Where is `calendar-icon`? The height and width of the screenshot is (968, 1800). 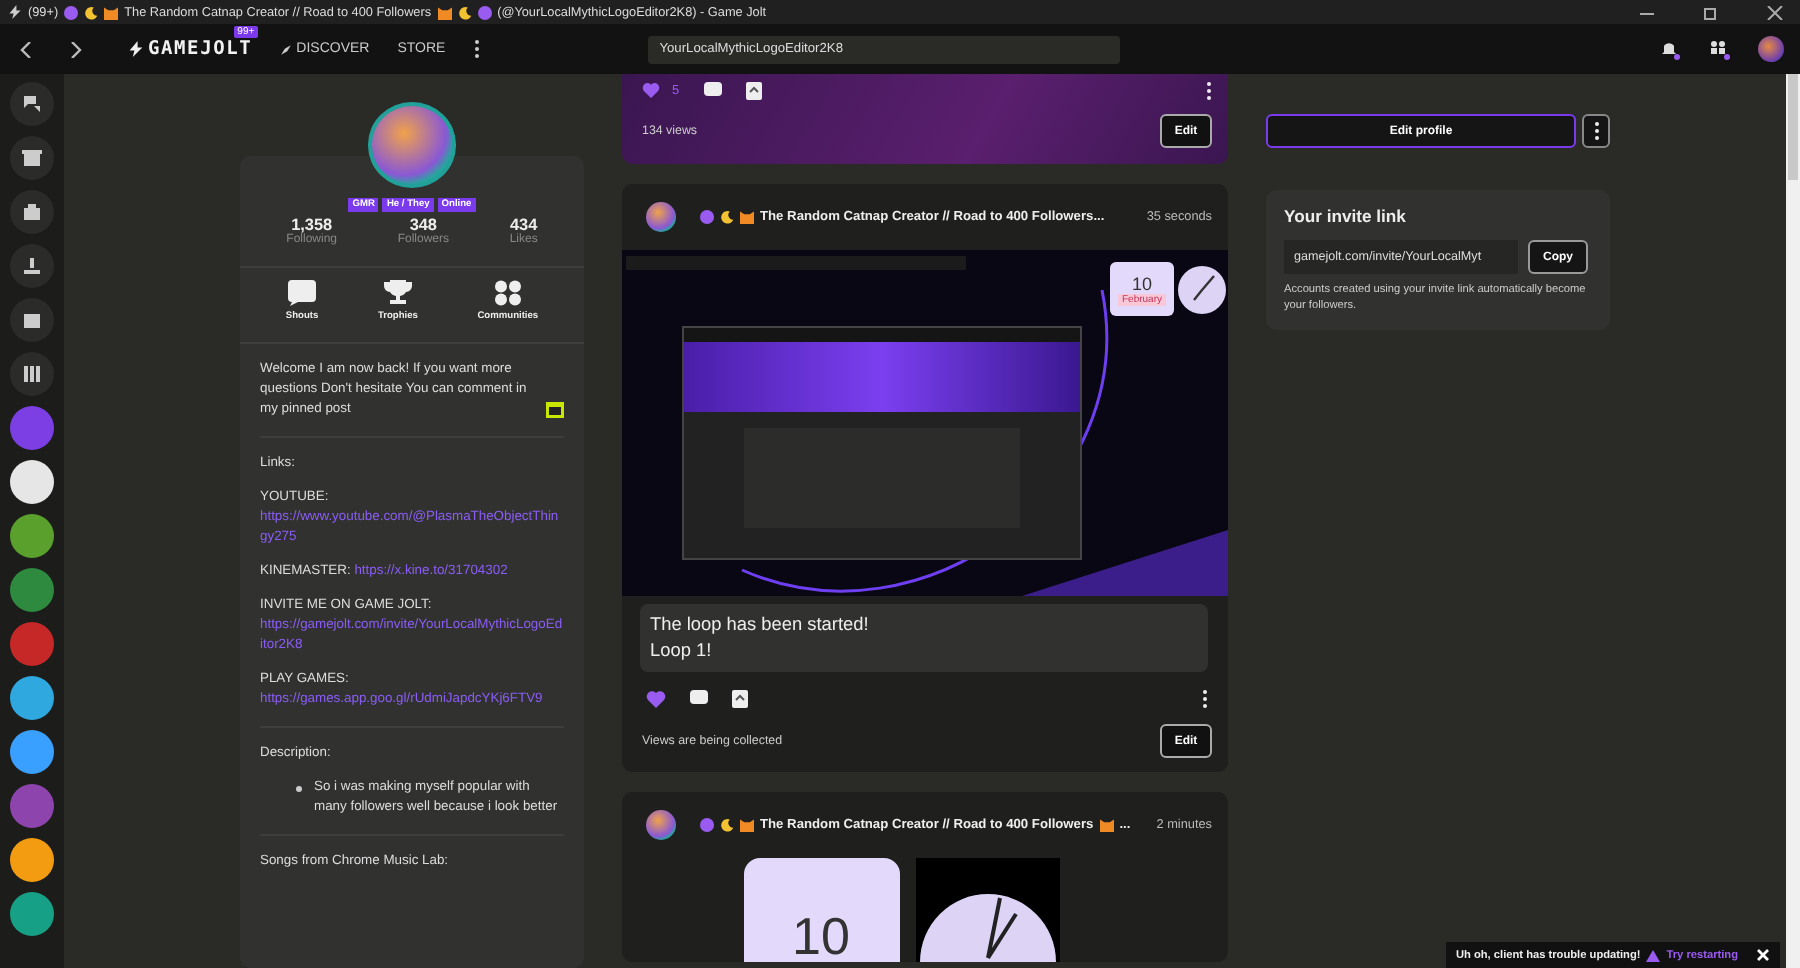
calendar-icon is located at coordinates (555, 409).